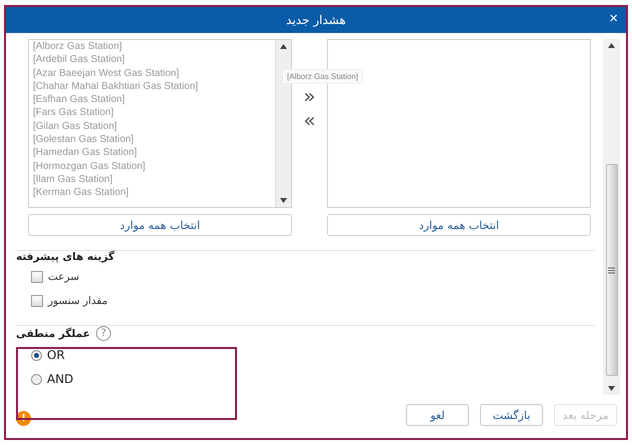 The width and height of the screenshot is (632, 445). What do you see at coordinates (152, 193) in the screenshot?
I see `list-item: [Kerman Gas Station]` at bounding box center [152, 193].